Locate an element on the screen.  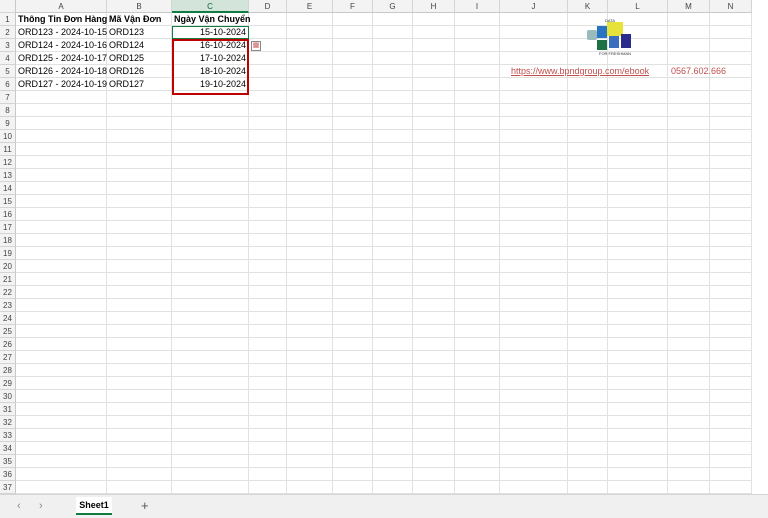
cell-L9 is located at coordinates (638, 123).